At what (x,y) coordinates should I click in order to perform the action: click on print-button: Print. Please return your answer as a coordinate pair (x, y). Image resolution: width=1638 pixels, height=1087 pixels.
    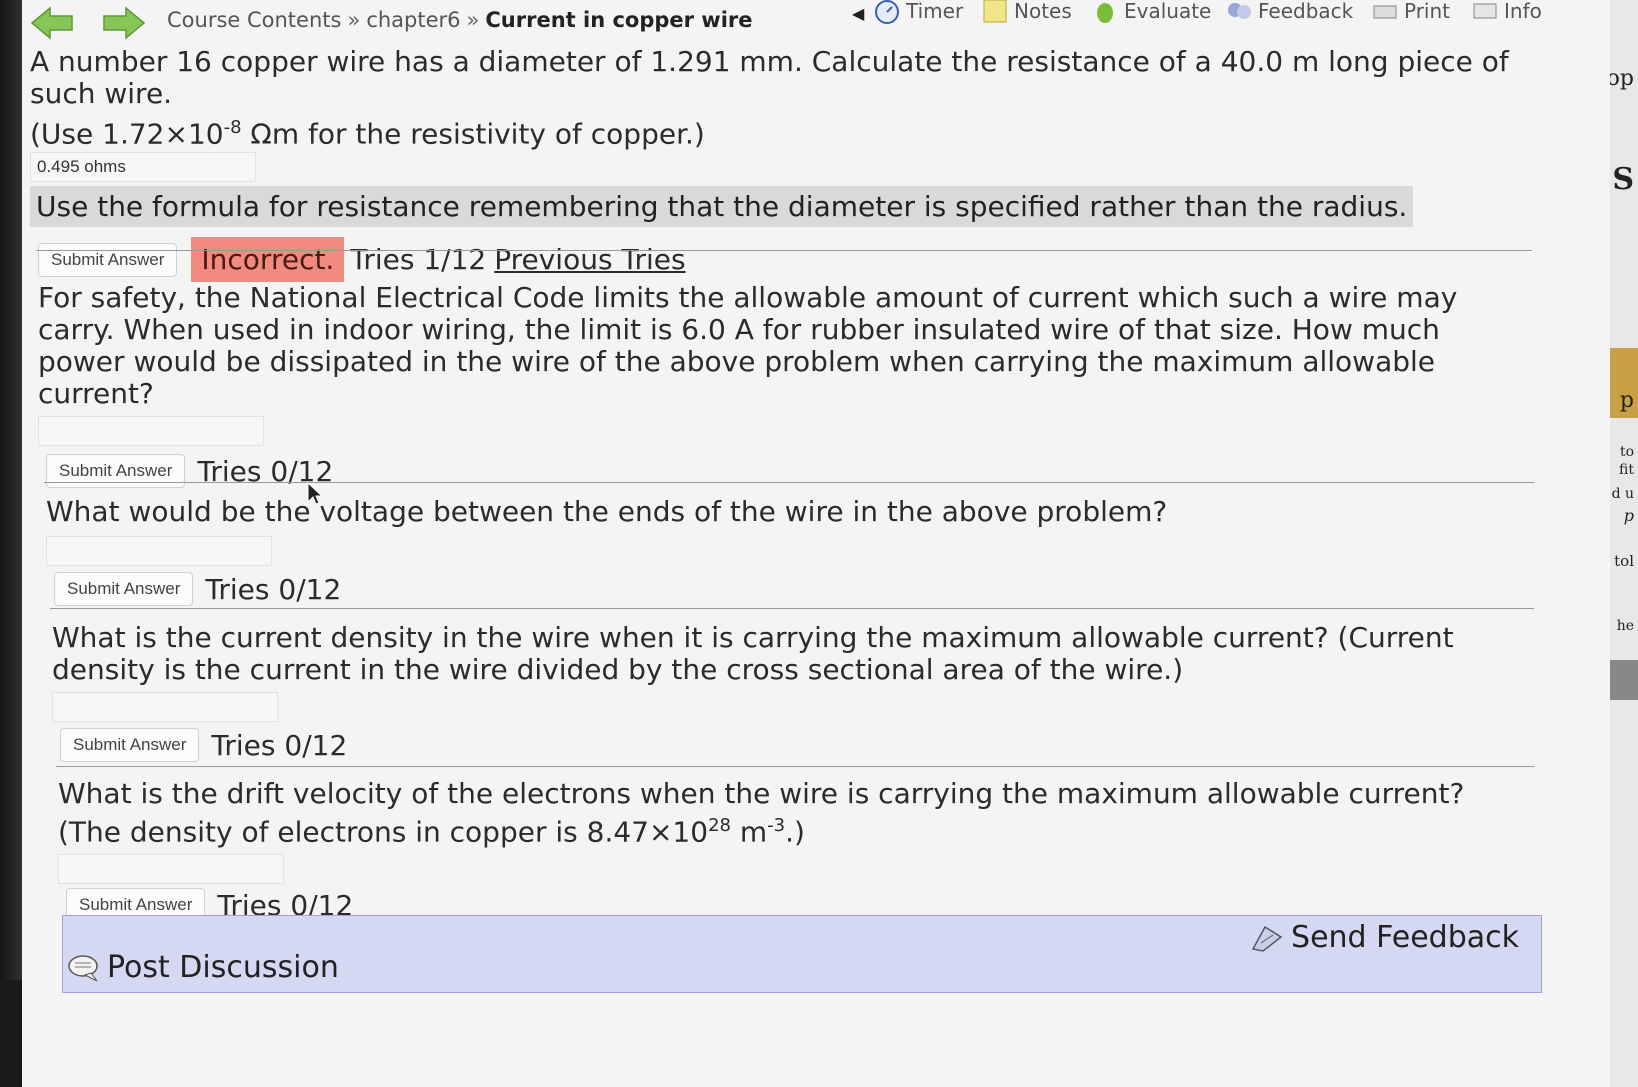
    Looking at the image, I should click on (1411, 12).